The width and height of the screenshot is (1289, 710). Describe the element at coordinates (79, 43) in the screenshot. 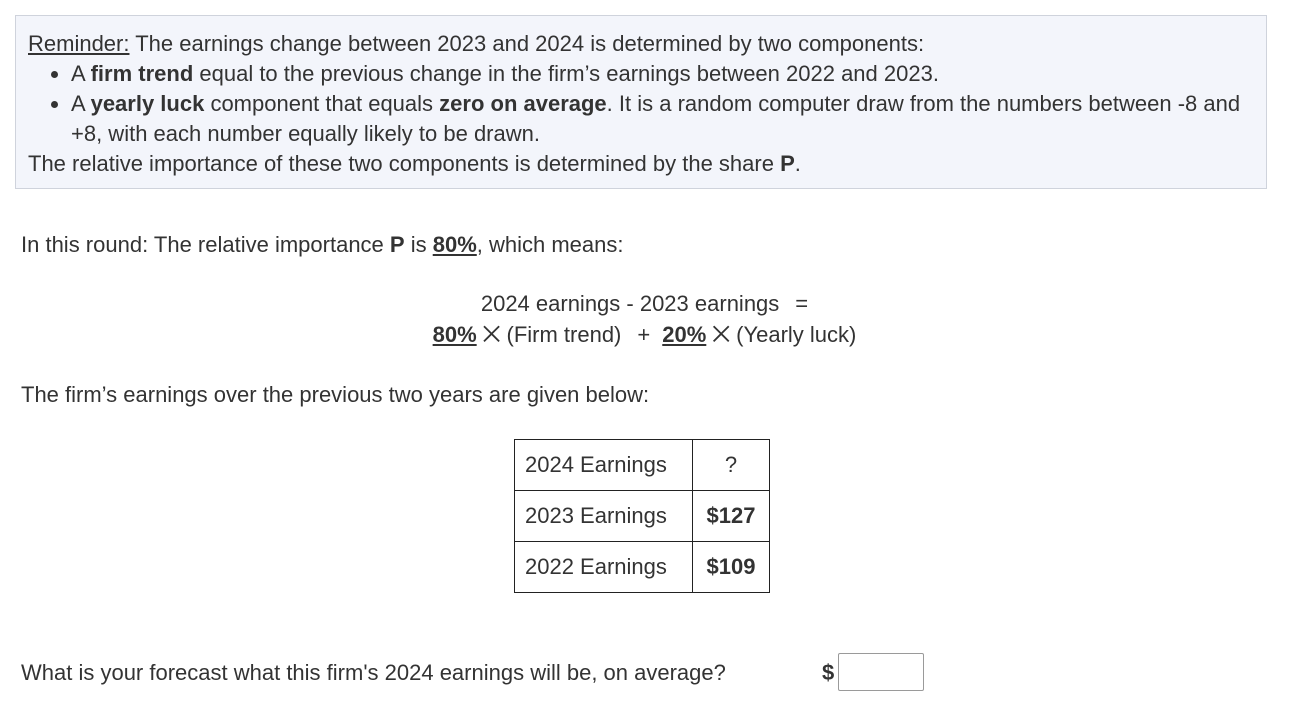

I see `reminder-label: Reminder:` at that location.